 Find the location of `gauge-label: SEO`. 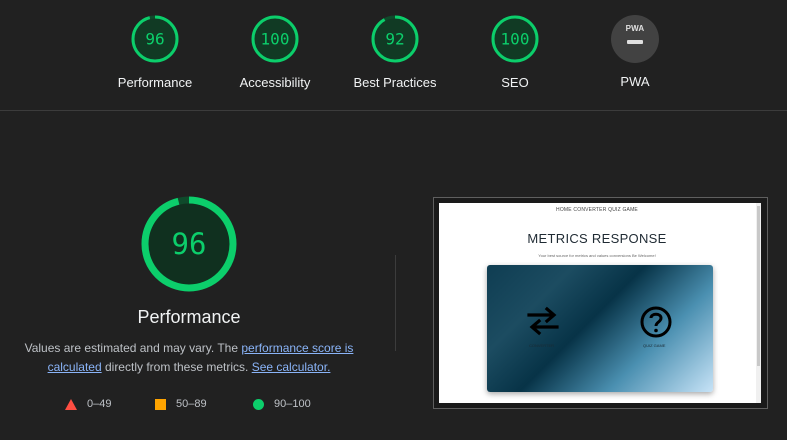

gauge-label: SEO is located at coordinates (515, 82).